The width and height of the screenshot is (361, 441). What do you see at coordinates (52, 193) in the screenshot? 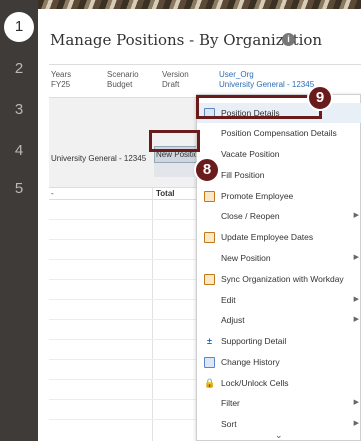
I see `row-label: -` at bounding box center [52, 193].